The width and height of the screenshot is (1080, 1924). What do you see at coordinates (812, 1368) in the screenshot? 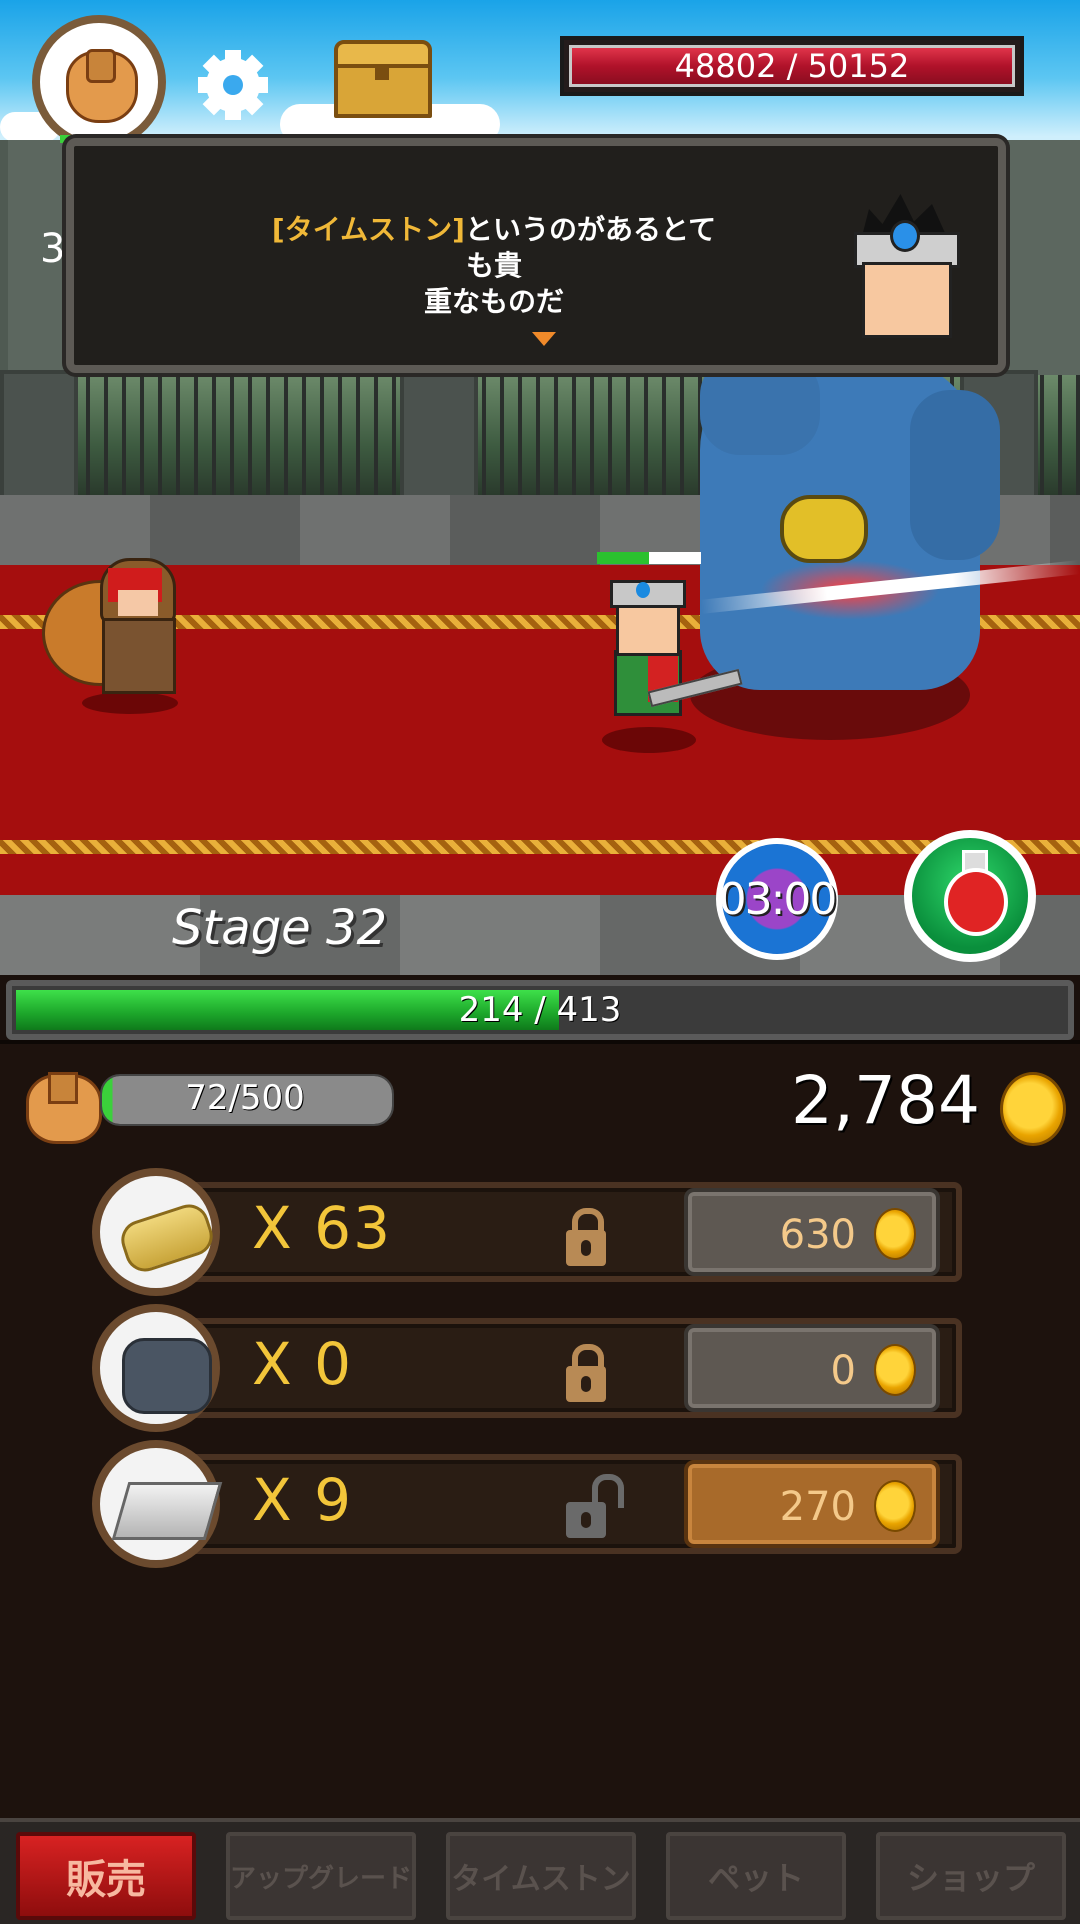
I see `sell-button: 0` at bounding box center [812, 1368].